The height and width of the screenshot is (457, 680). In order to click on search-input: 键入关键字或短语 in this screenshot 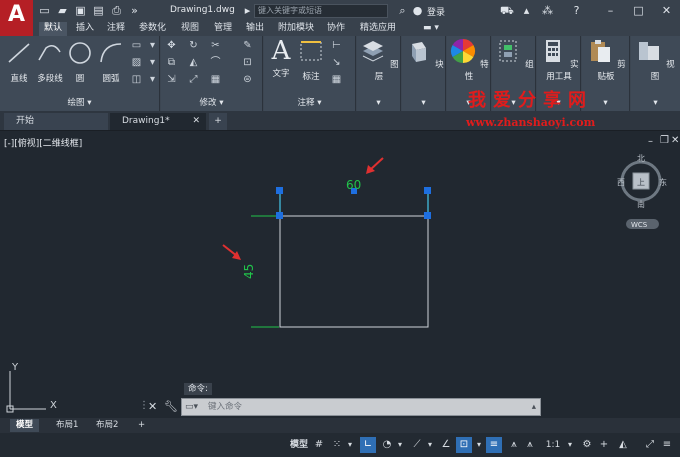, I will do `click(321, 11)`.